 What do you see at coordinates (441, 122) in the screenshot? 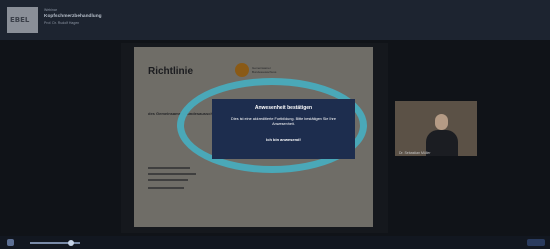
I see `speaker-head` at bounding box center [441, 122].